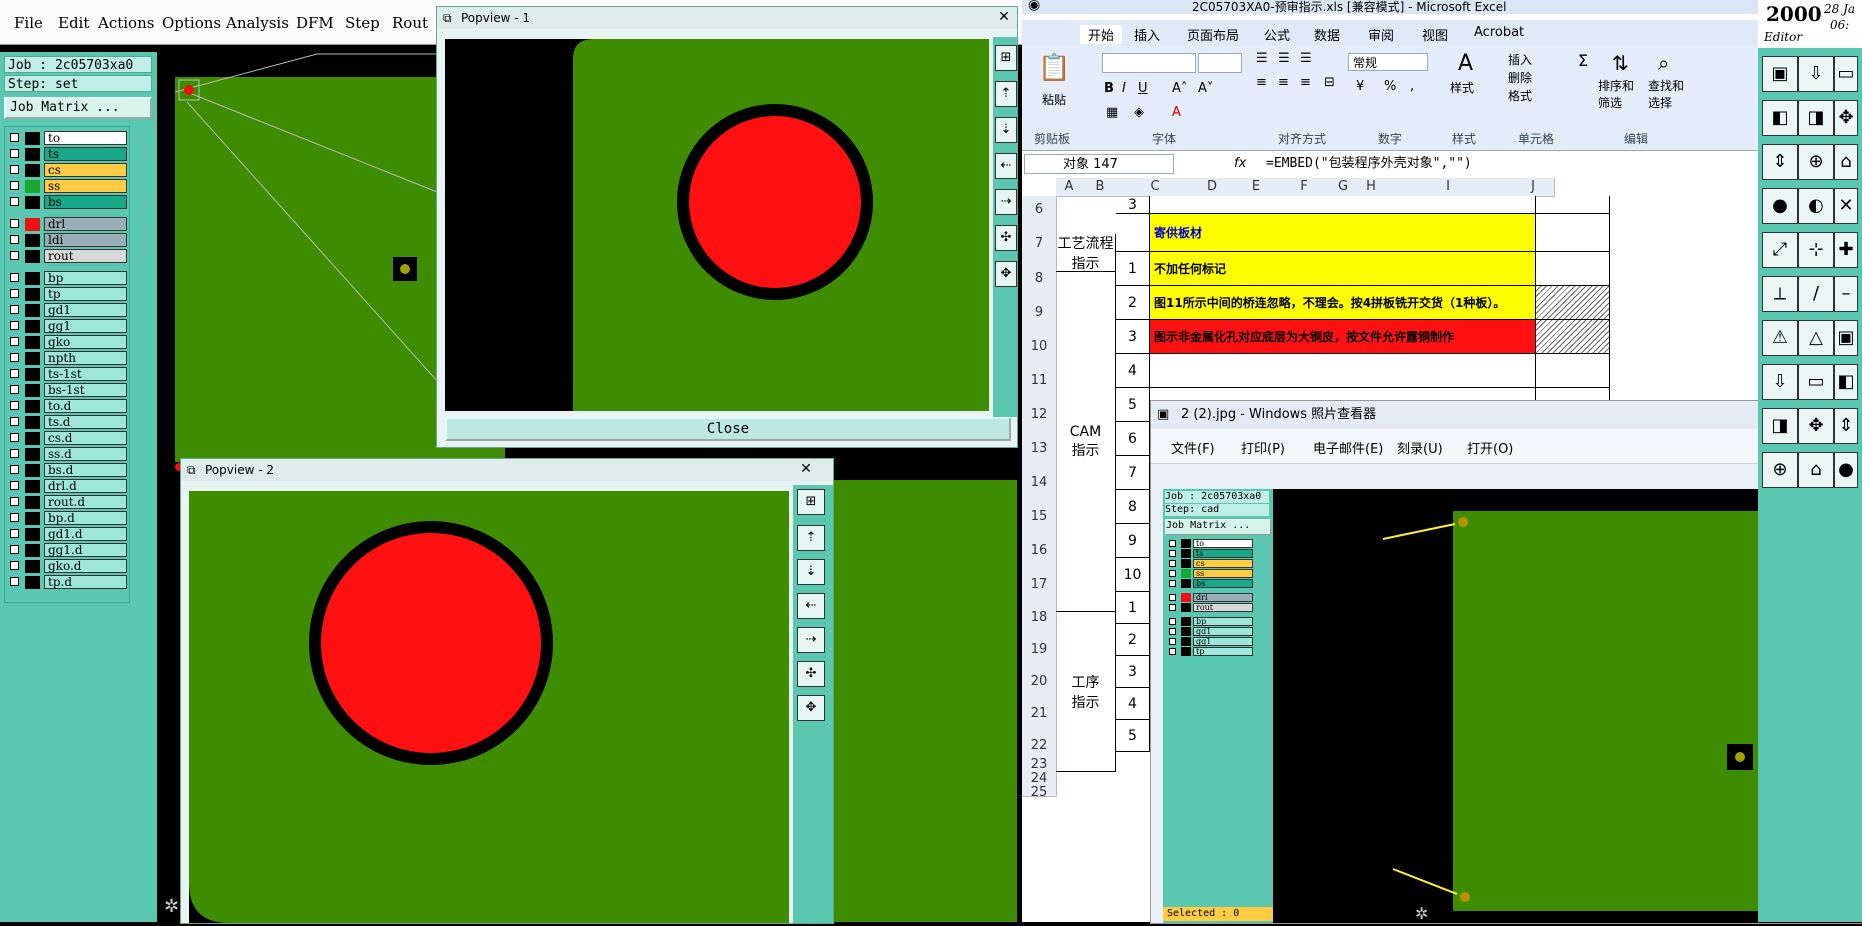 This screenshot has width=1862, height=926. I want to click on row-header: 9, so click(1039, 303).